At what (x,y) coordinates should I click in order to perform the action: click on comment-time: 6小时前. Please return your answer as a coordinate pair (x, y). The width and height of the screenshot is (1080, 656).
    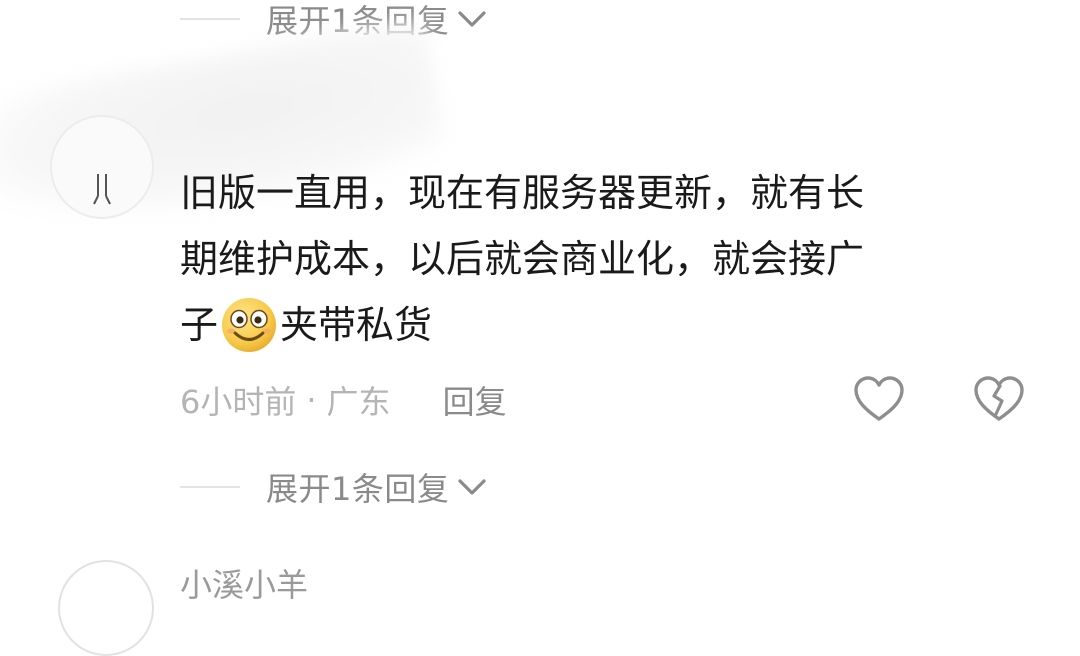
    Looking at the image, I should click on (238, 402).